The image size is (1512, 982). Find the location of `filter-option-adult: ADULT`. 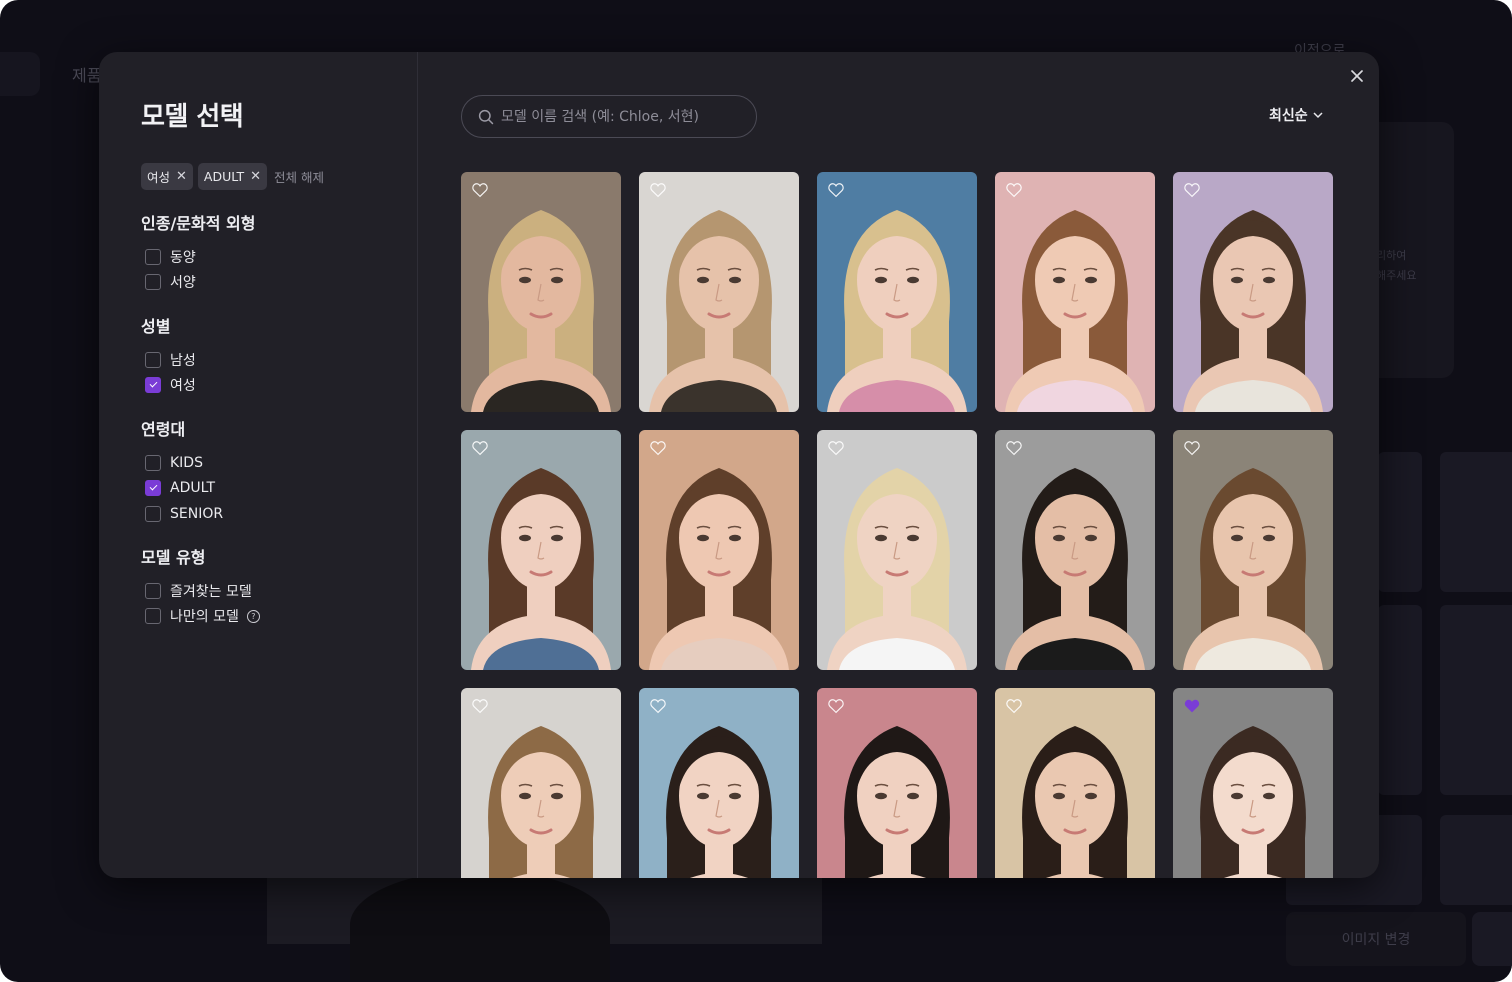

filter-option-adult: ADULT is located at coordinates (184, 489).